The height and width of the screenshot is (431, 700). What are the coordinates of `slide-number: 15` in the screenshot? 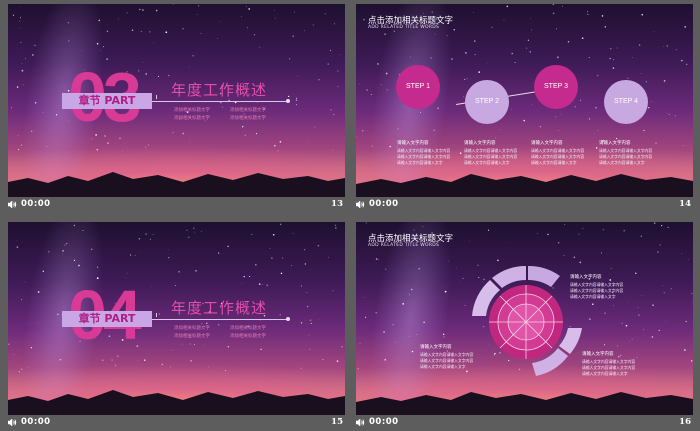 It's located at (337, 422).